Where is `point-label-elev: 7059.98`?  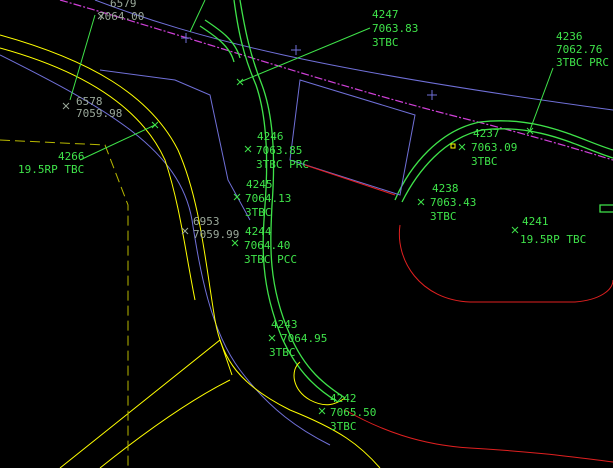
point-label-elev: 7059.98 is located at coordinates (99, 113).